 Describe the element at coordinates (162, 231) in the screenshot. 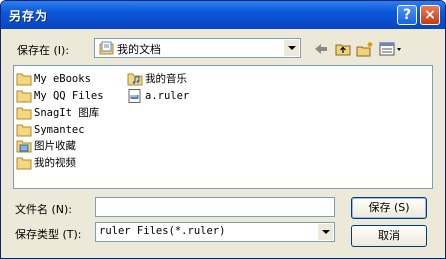

I see `file-type-value: ruler Files(*.ruler)` at that location.